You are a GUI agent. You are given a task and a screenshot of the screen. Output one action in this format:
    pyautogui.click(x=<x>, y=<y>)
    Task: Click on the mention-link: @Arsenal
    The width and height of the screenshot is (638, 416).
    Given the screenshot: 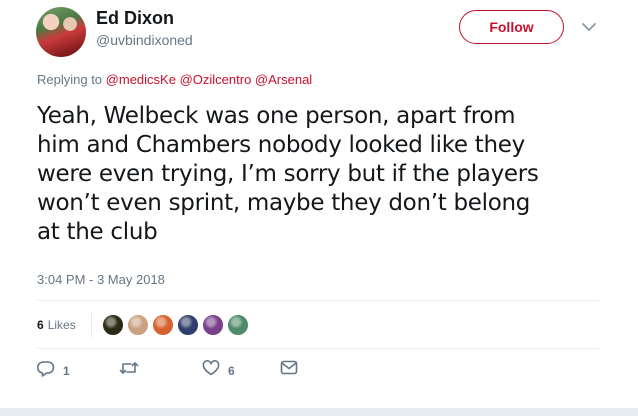 What is the action you would take?
    pyautogui.click(x=283, y=79)
    